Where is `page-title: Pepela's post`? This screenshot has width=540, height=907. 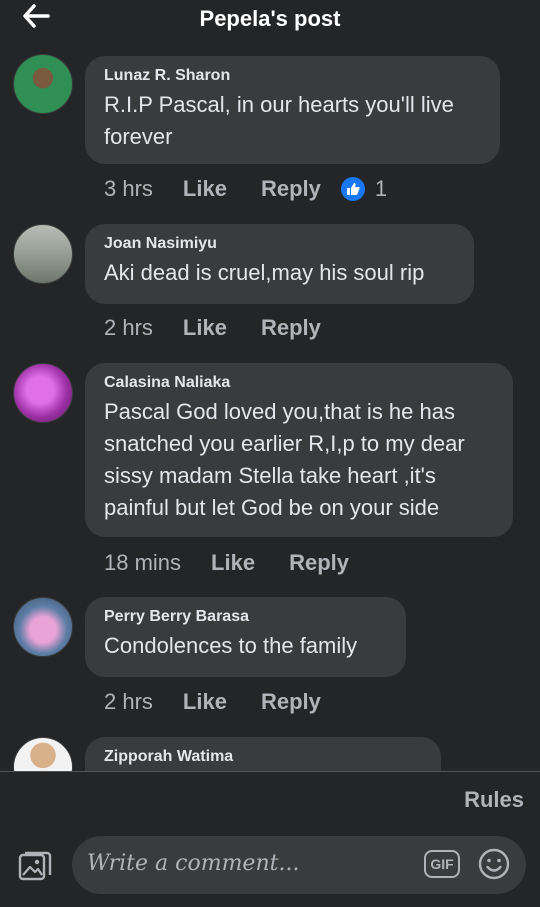 page-title: Pepela's post is located at coordinates (270, 18).